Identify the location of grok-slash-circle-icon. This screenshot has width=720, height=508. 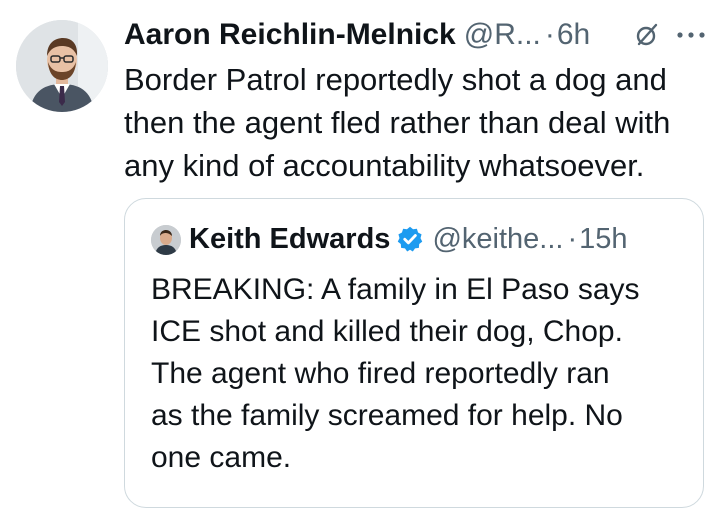
(647, 35).